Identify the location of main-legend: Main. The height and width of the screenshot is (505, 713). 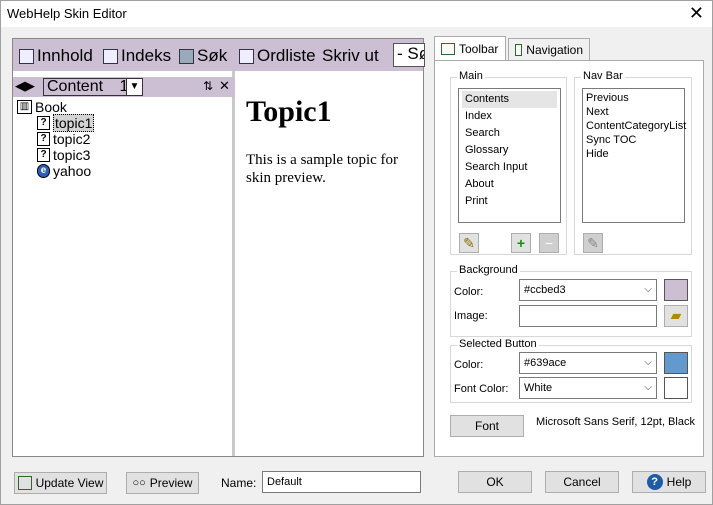
(471, 76).